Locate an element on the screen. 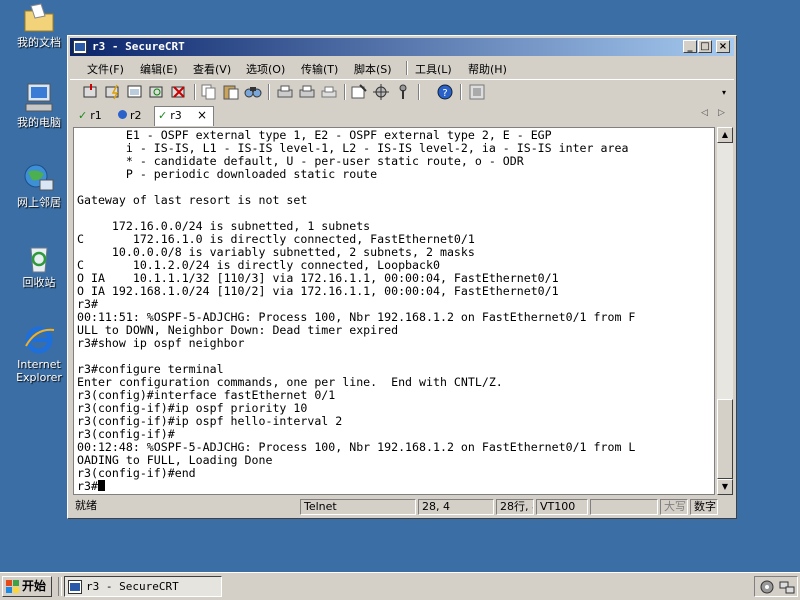 The image size is (800, 600). desktop-icon-label: Internet Explorer is located at coordinates (39, 371).